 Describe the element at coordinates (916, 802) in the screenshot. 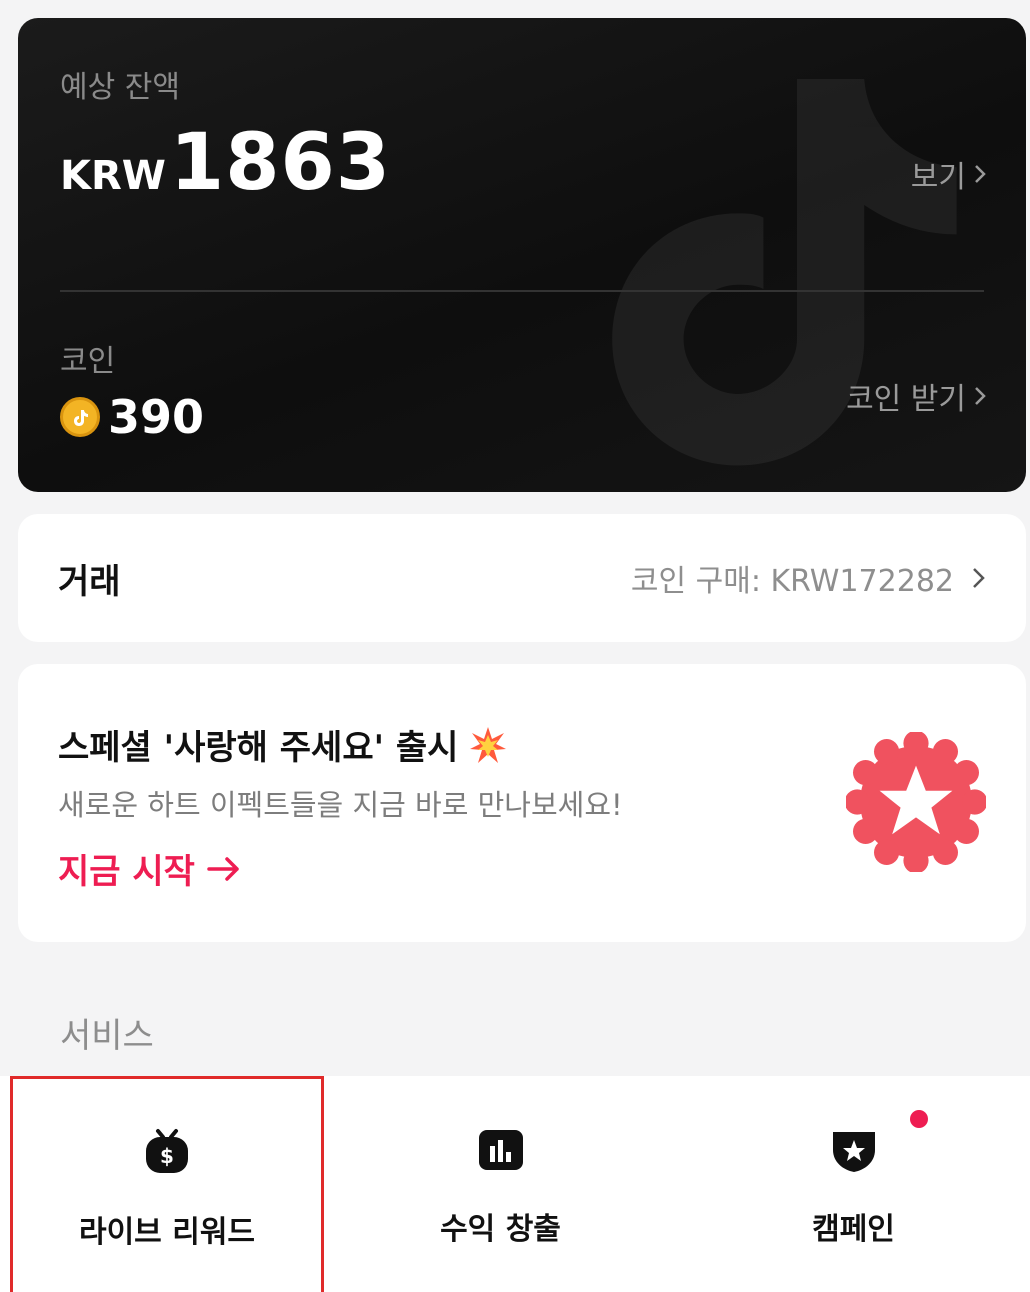

I see `star-badge-icon` at that location.